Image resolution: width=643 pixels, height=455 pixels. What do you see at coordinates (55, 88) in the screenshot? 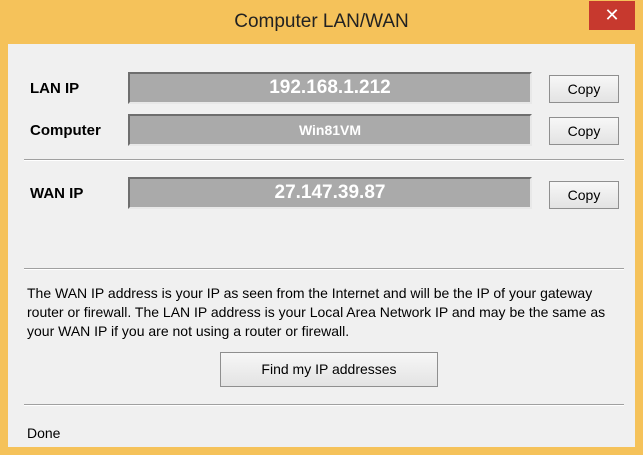
I see `lan-ip-label: LAN IP` at bounding box center [55, 88].